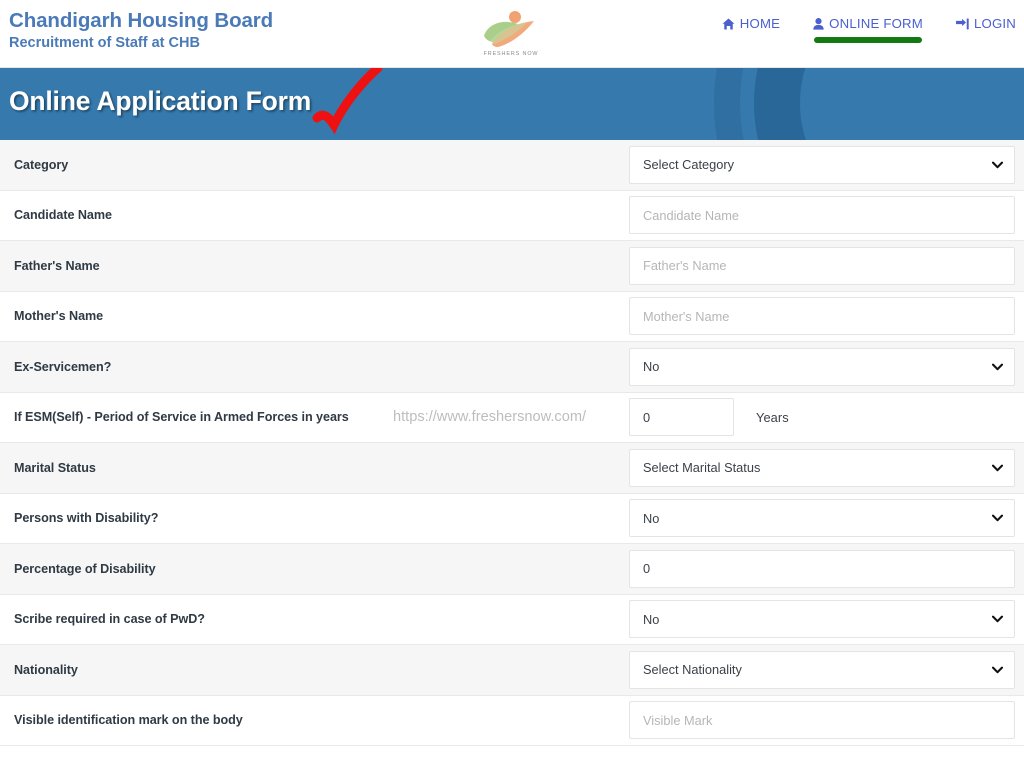 This screenshot has height=773, width=1024. Describe the element at coordinates (104, 43) in the screenshot. I see `brand-subtitle: Recruitment of Staff at CHB` at that location.